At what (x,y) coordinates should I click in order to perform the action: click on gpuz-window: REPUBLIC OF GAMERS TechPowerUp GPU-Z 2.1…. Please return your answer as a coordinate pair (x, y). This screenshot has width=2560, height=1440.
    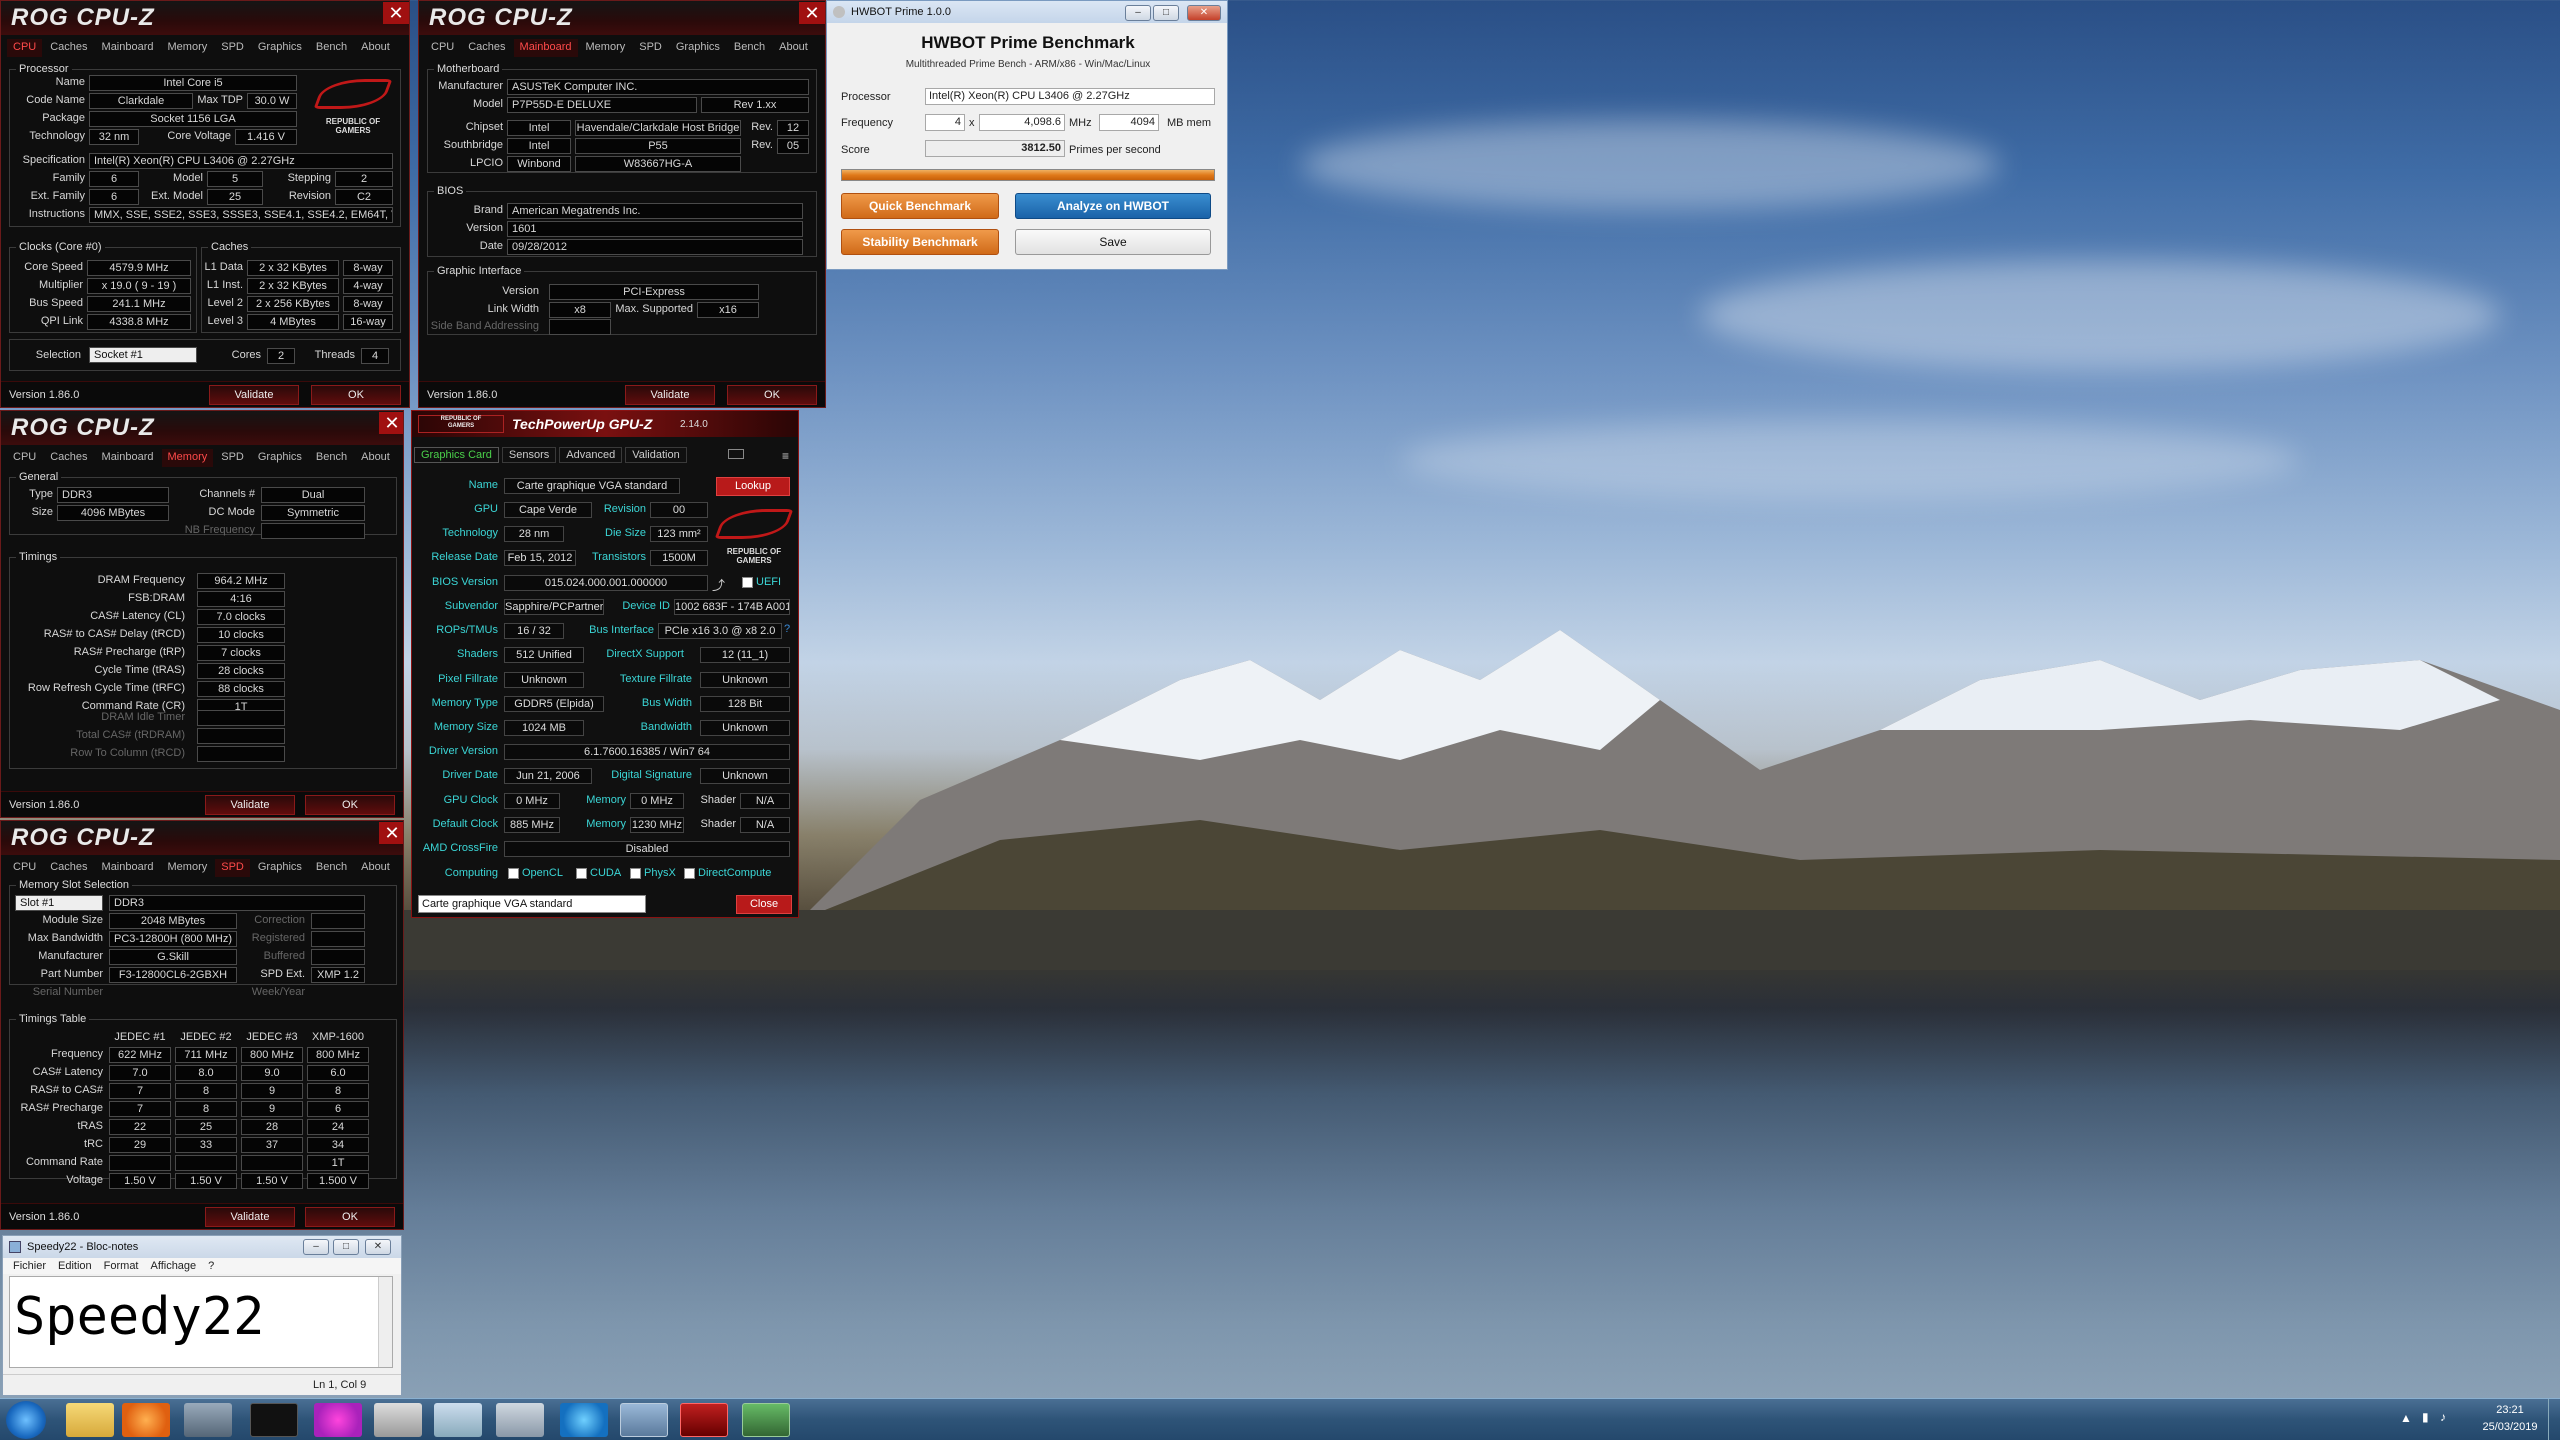
    Looking at the image, I should click on (605, 664).